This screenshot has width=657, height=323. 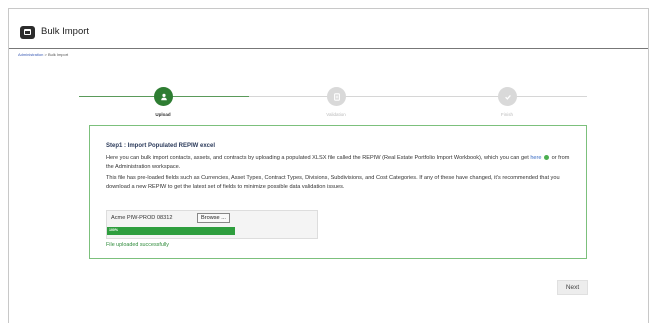 What do you see at coordinates (328, 48) in the screenshot?
I see `header-divider` at bounding box center [328, 48].